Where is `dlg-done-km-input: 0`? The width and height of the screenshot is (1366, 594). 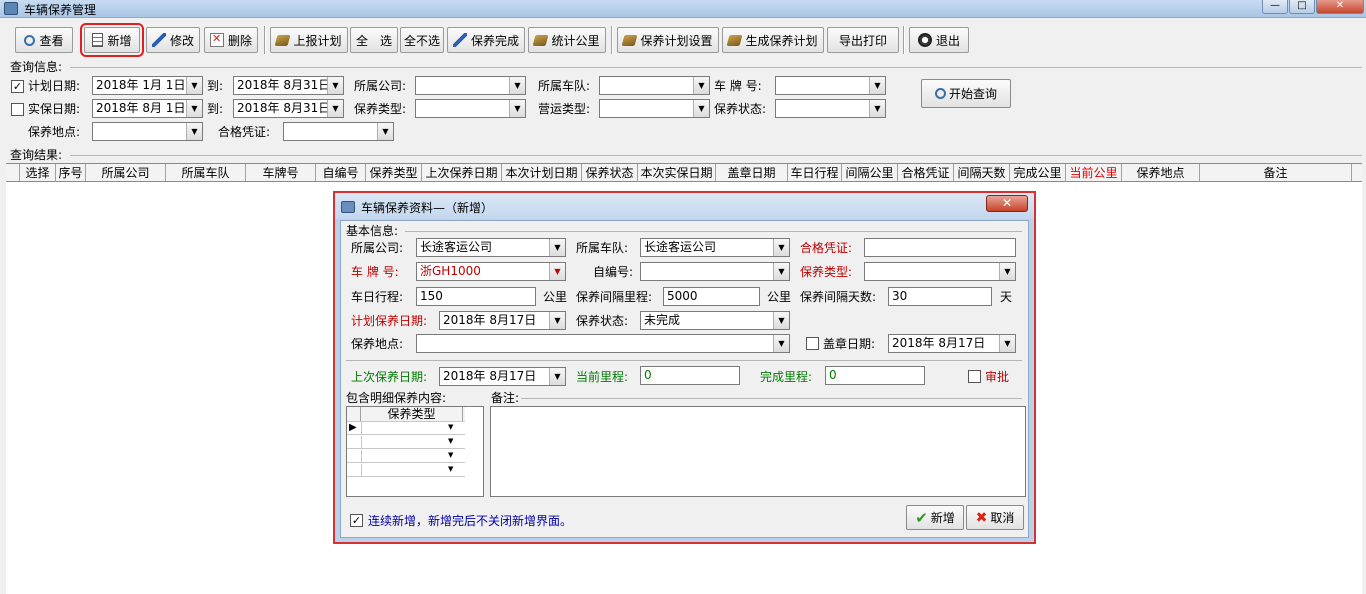 dlg-done-km-input: 0 is located at coordinates (875, 375).